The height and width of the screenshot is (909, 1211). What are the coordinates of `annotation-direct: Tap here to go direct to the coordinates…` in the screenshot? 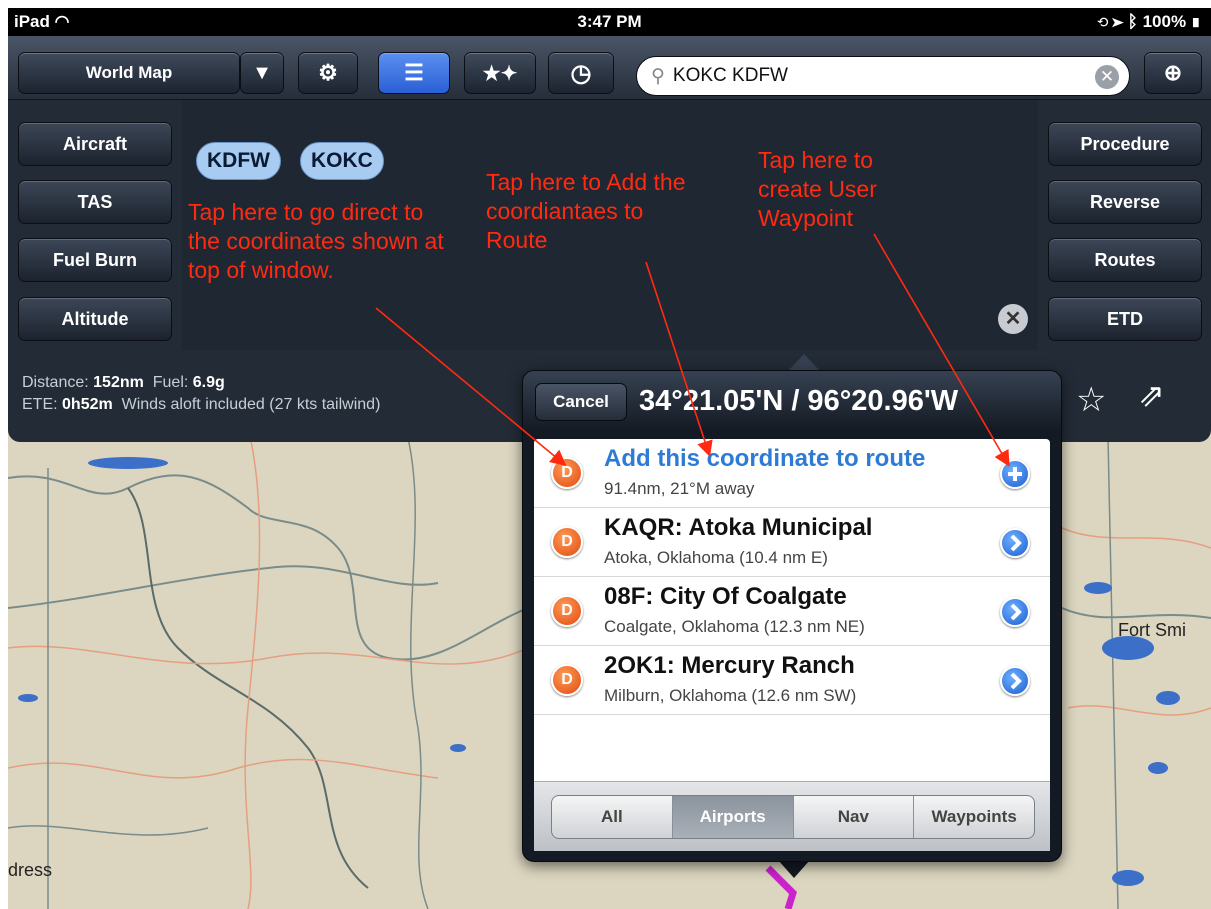 It's located at (316, 241).